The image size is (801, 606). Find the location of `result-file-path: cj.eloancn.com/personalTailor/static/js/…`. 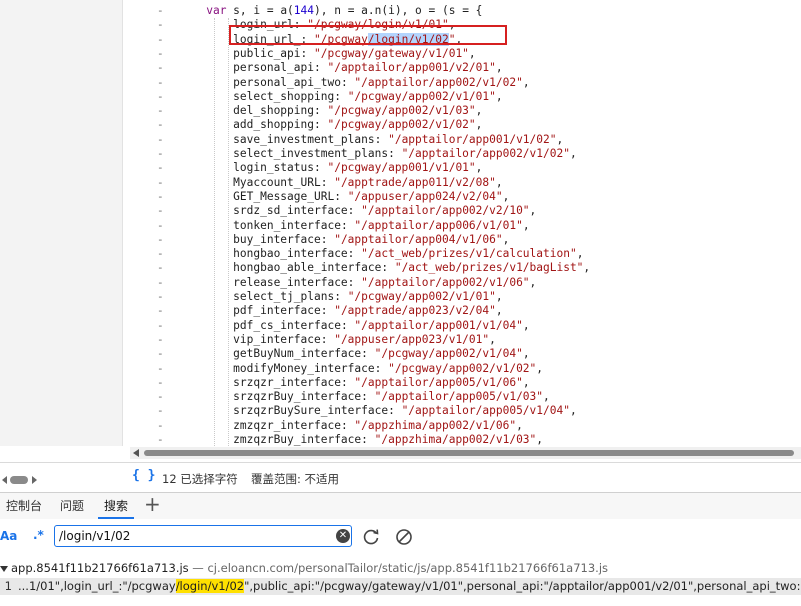

result-file-path: cj.eloancn.com/personalTailor/static/js/… is located at coordinates (408, 568).